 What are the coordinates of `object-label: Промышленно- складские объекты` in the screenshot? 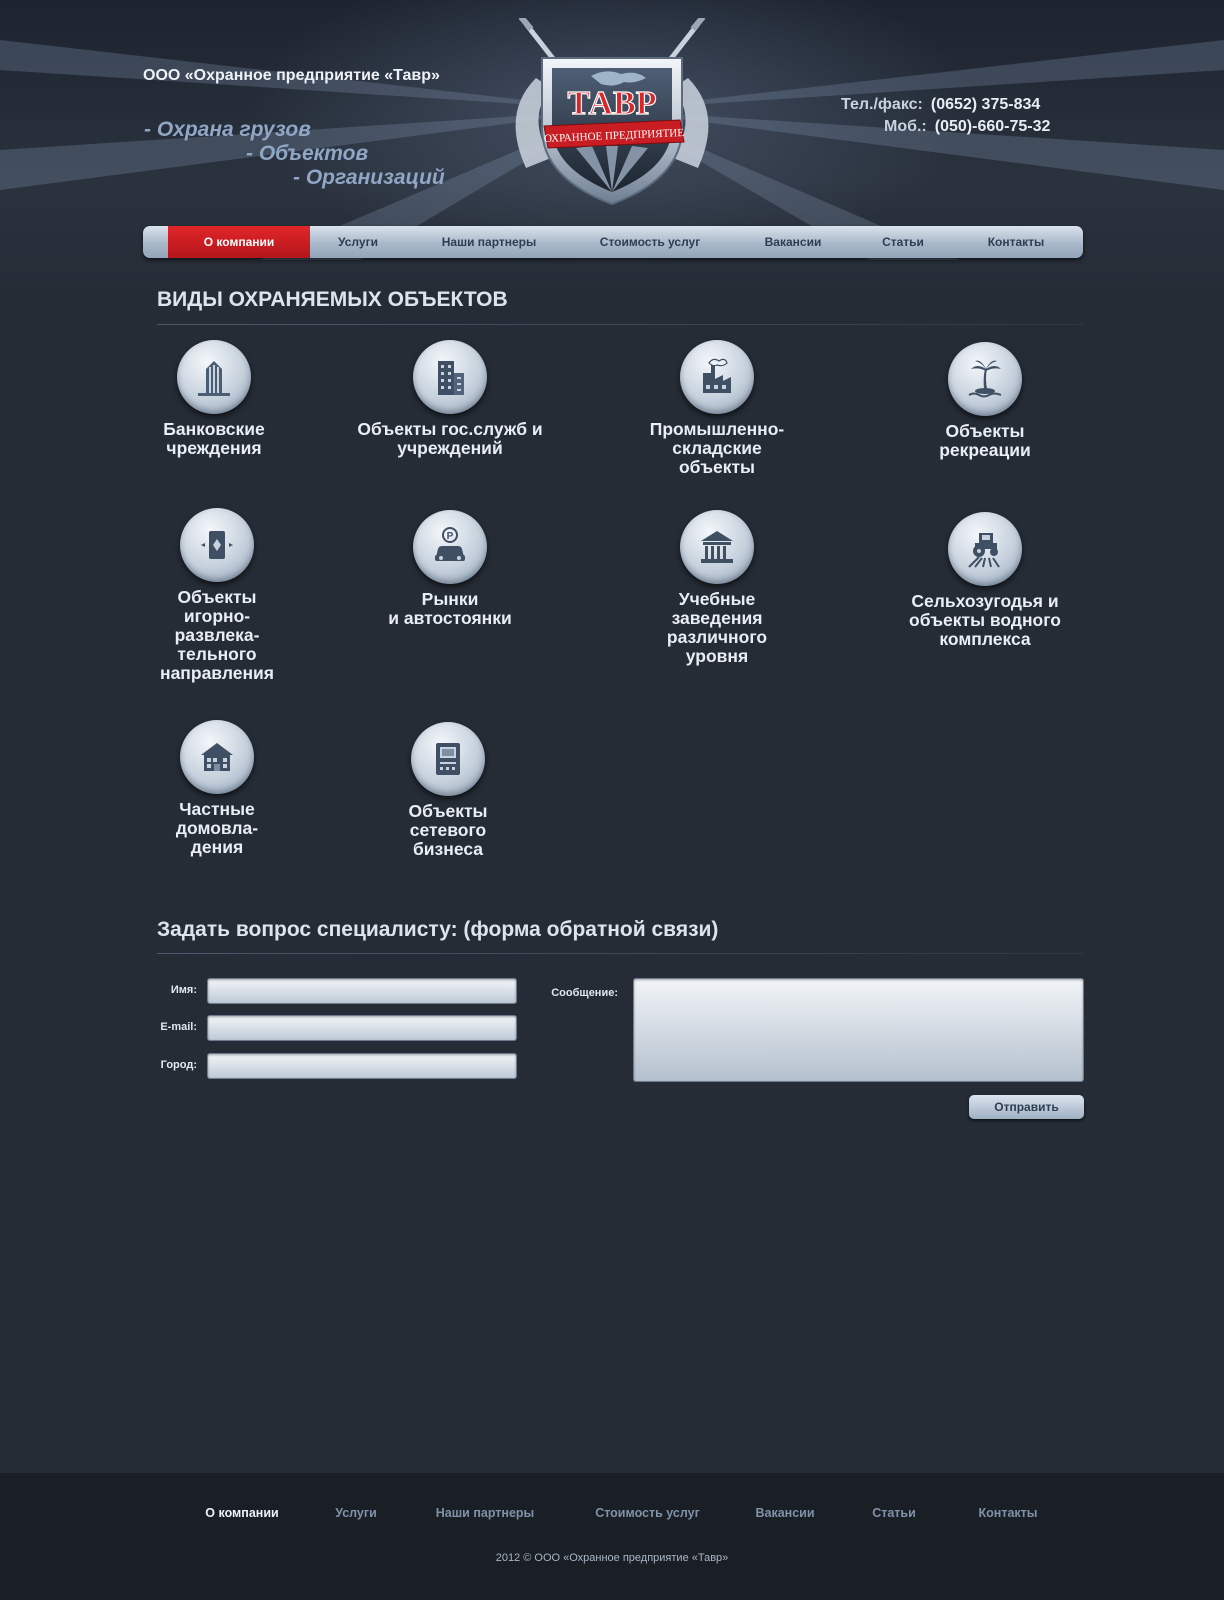 It's located at (717, 448).